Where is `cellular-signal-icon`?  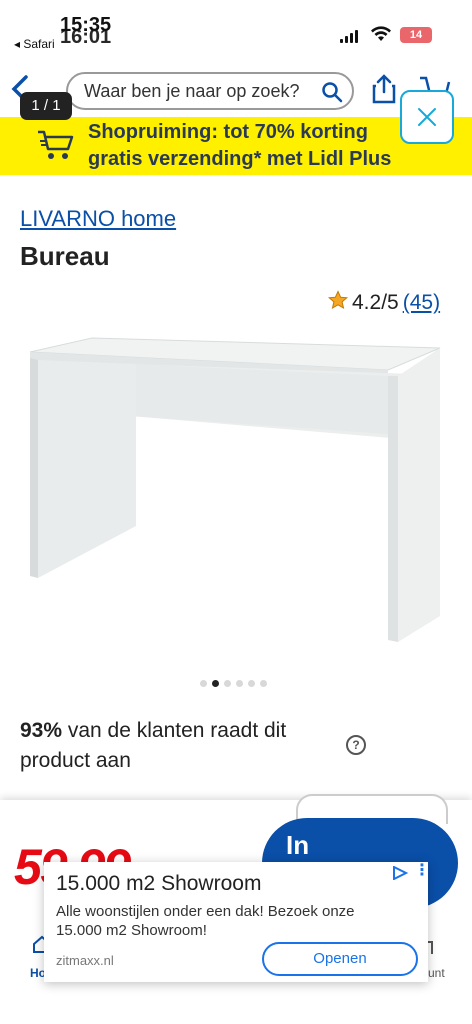
cellular-signal-icon is located at coordinates (349, 36).